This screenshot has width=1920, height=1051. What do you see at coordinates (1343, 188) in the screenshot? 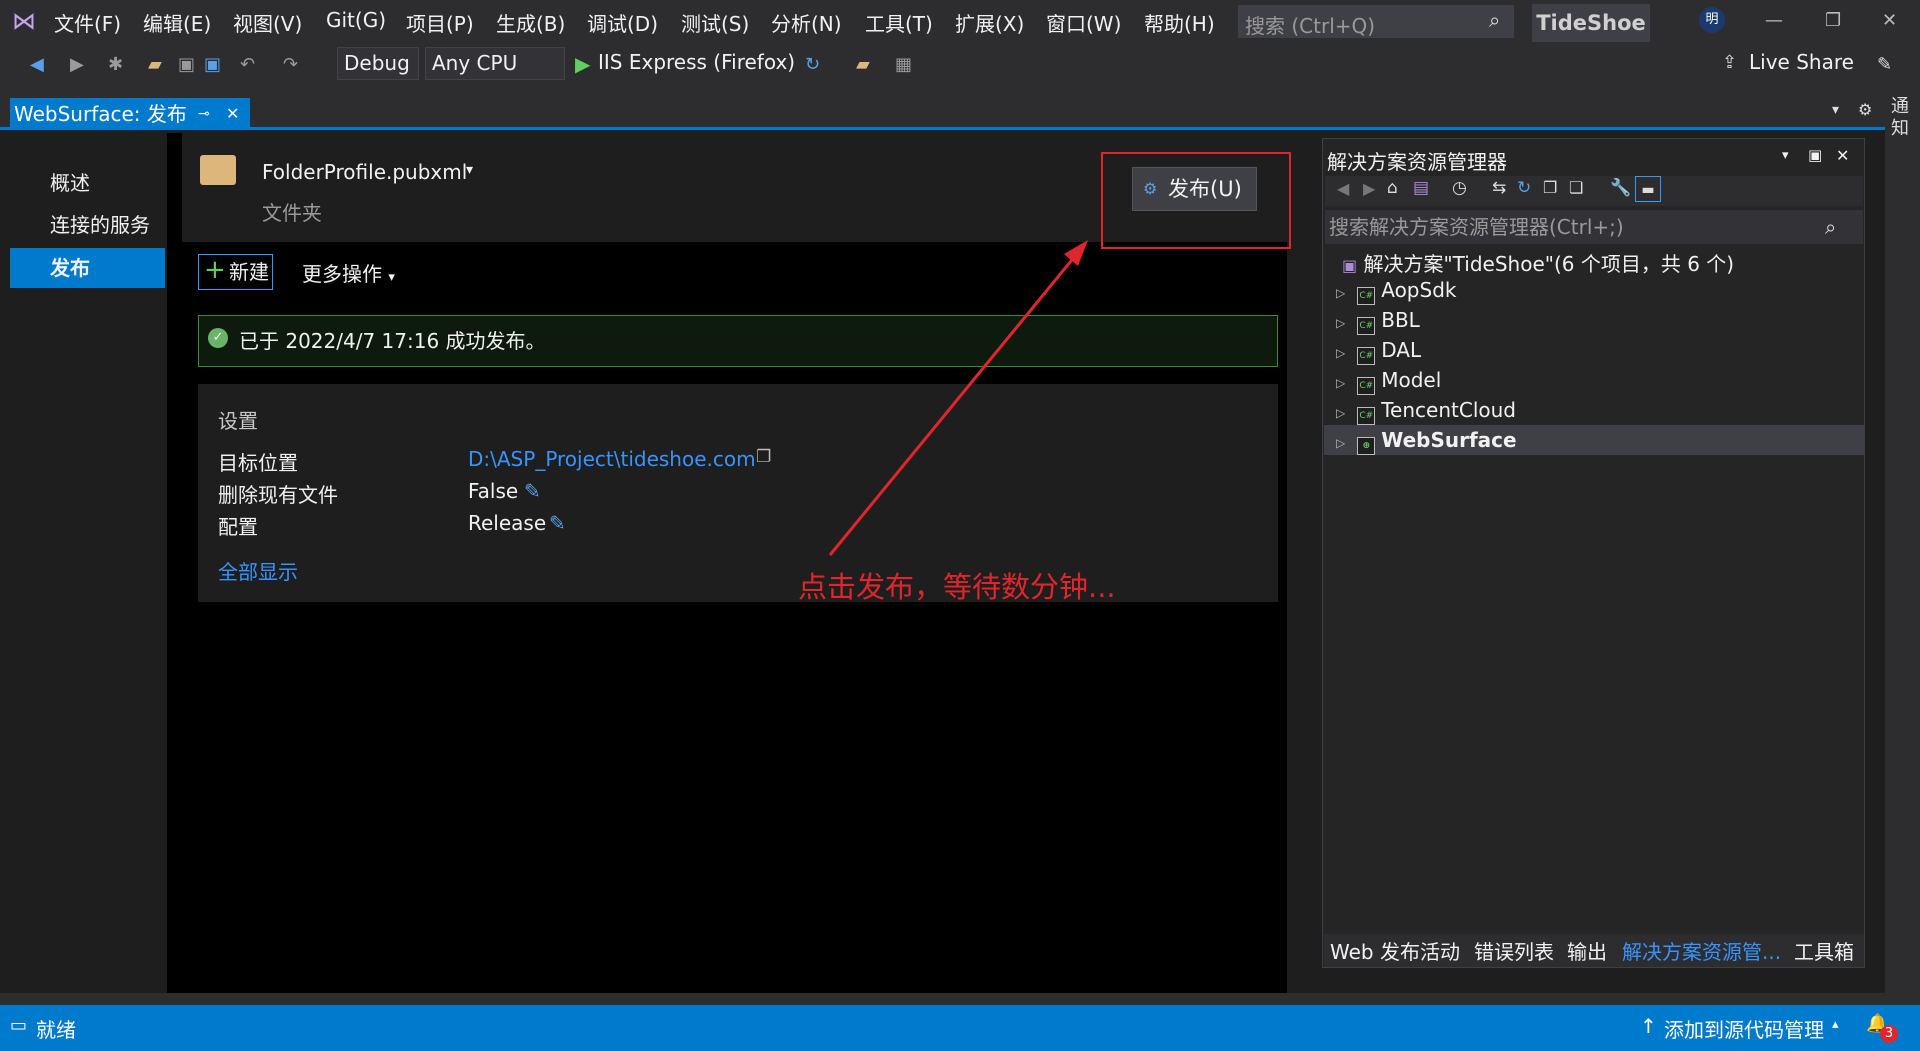
I see `se-back-icon: ◀` at bounding box center [1343, 188].